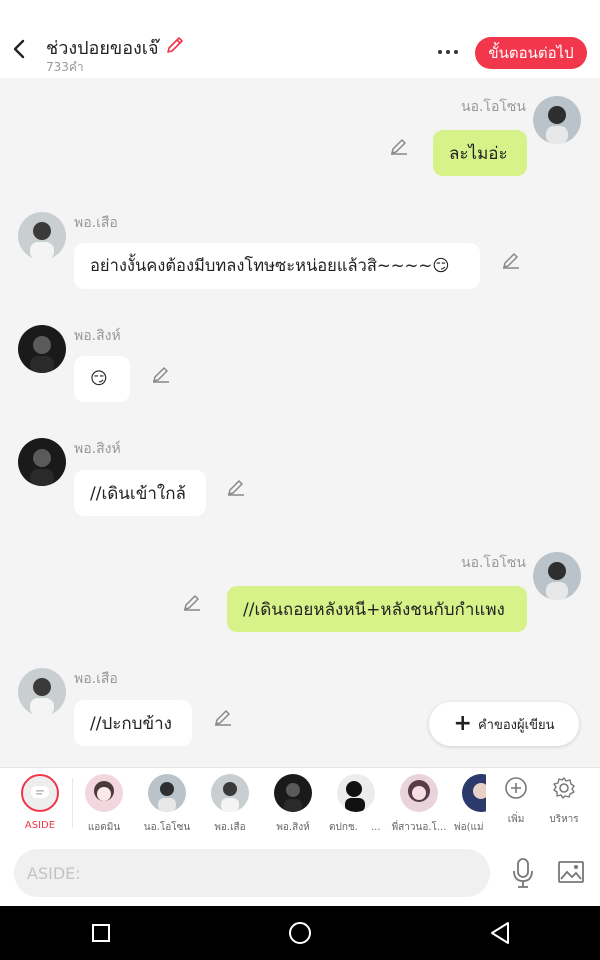  Describe the element at coordinates (300, 39) in the screenshot. I see `top-bar: ช่วงปอยของเจ๊ 733คำ ขั้นตอนต่อไป` at that location.